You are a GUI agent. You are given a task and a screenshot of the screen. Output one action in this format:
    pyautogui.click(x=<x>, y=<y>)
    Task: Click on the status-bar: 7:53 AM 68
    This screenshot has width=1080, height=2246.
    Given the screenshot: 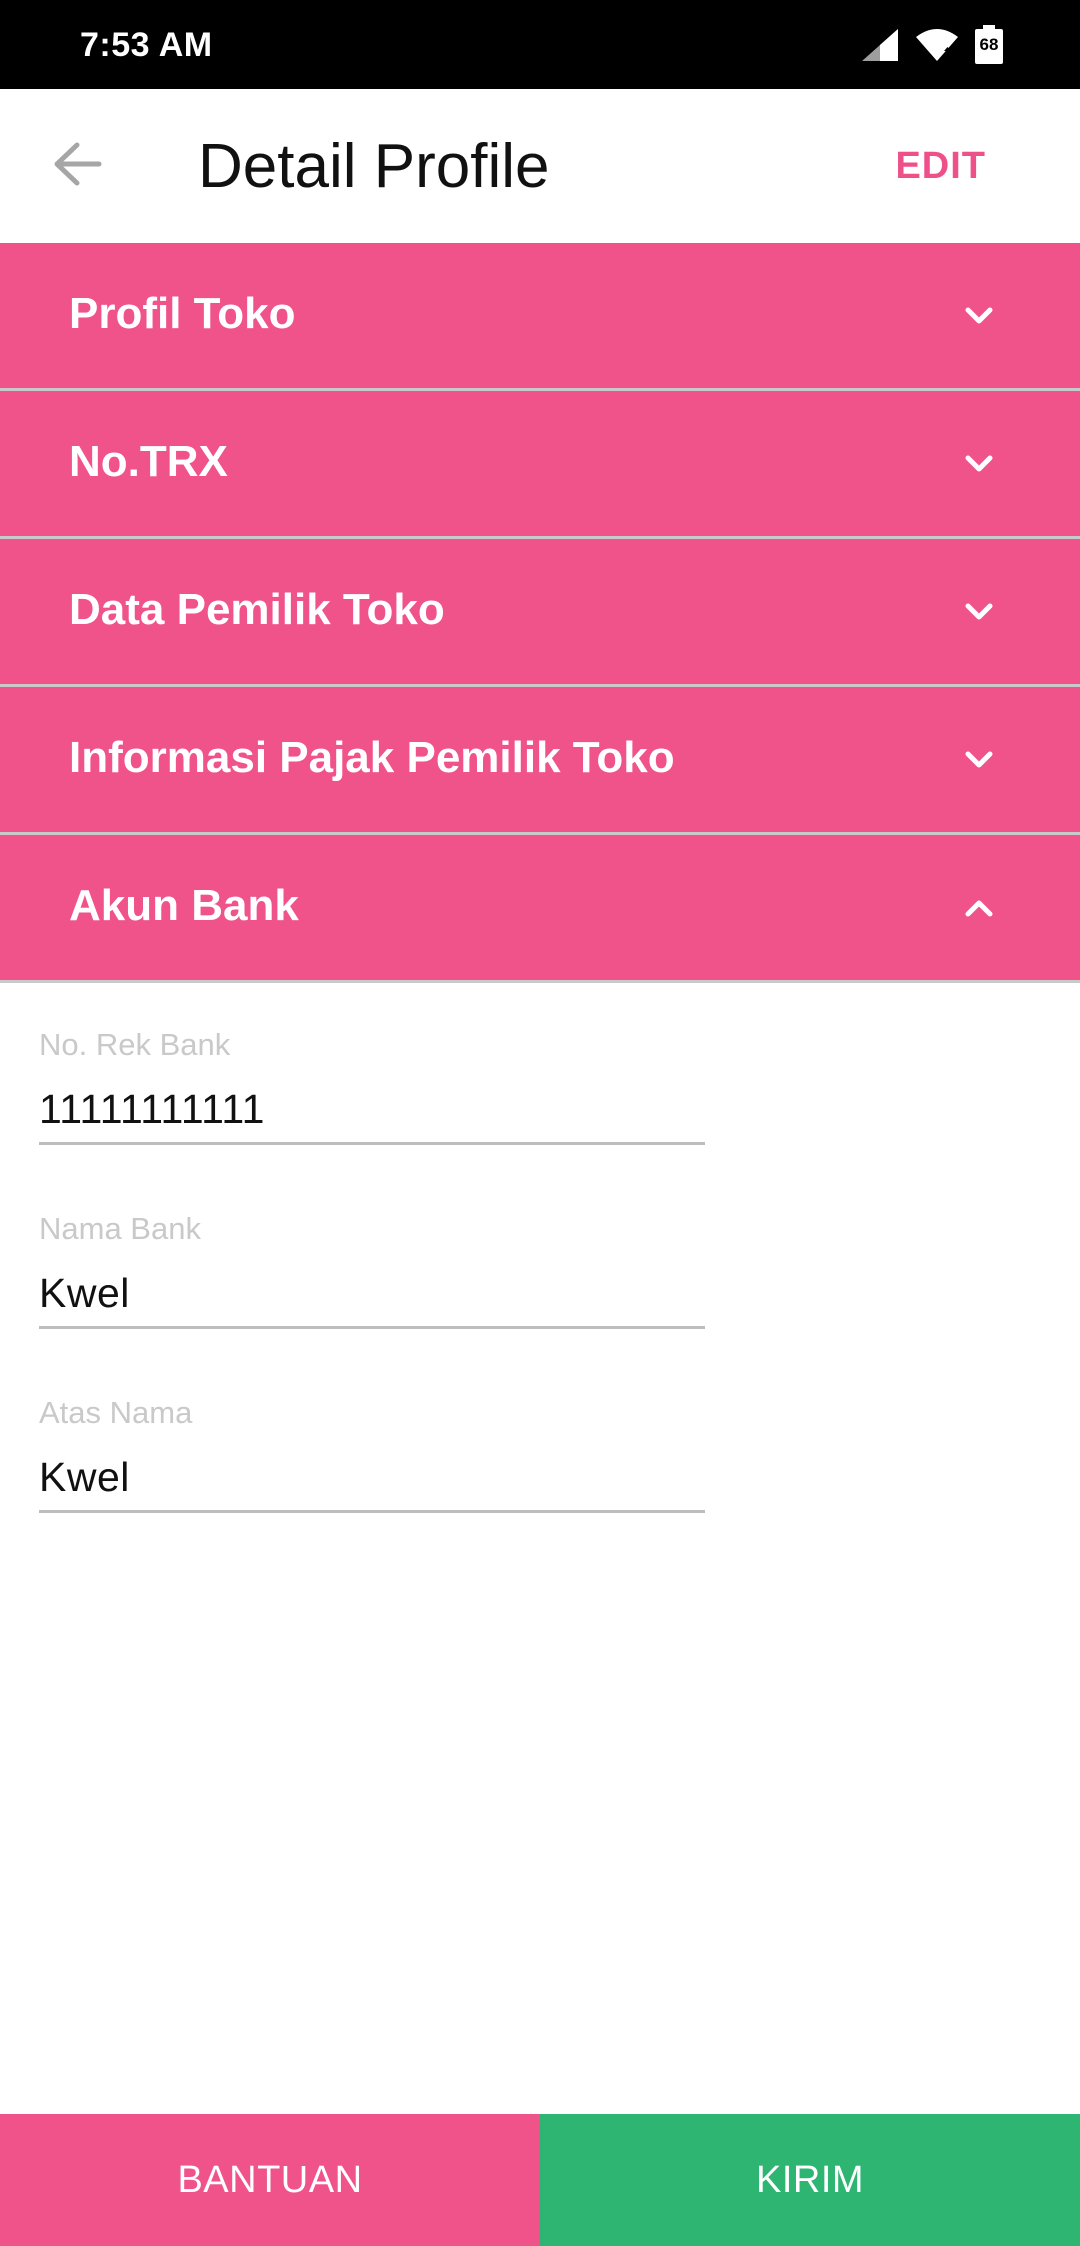 What is the action you would take?
    pyautogui.click(x=540, y=44)
    